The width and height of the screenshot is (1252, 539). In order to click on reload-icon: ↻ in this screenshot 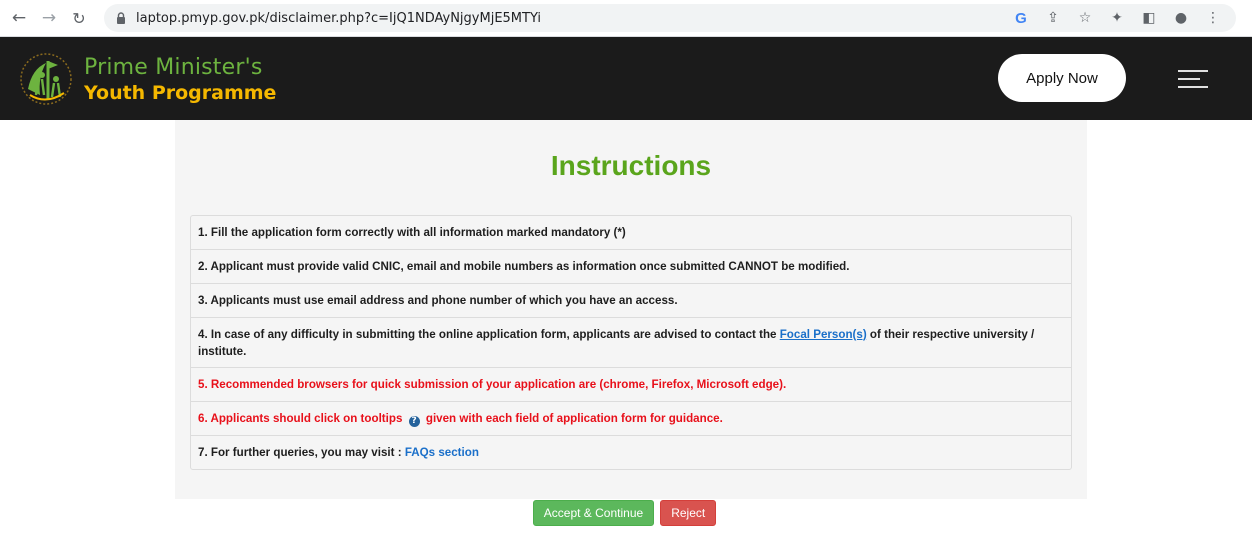, I will do `click(79, 18)`.